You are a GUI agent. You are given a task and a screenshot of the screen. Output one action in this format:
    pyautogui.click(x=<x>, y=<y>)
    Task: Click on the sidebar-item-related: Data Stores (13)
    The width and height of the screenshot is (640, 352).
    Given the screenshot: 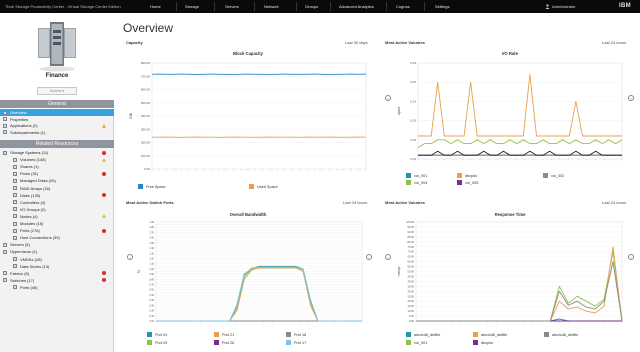 What is the action you would take?
    pyautogui.click(x=57, y=266)
    